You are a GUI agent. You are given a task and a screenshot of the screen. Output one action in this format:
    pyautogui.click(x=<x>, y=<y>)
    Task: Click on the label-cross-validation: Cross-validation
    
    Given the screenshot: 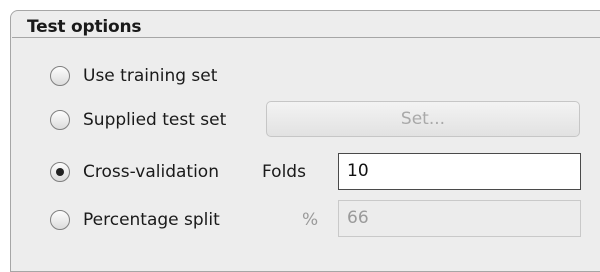 What is the action you would take?
    pyautogui.click(x=151, y=172)
    